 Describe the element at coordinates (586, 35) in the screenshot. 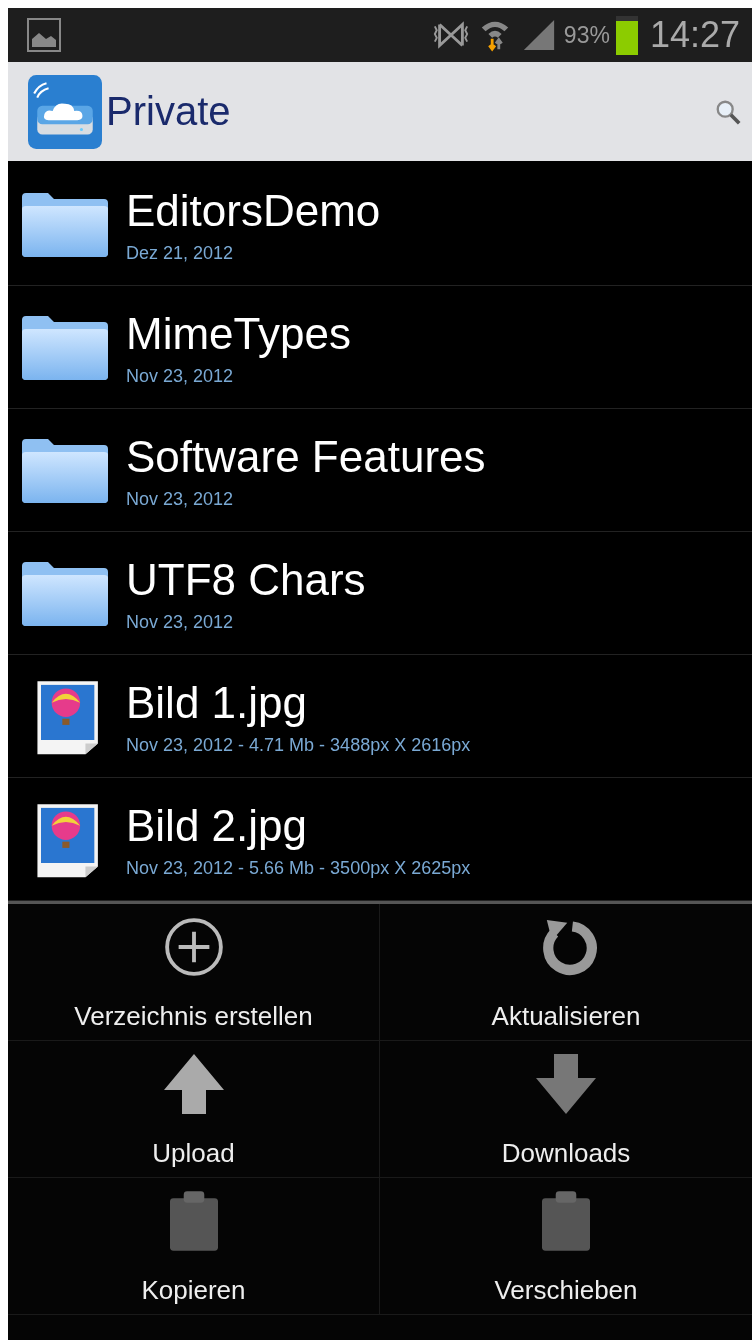

I see `battery-percentage: 93%` at that location.